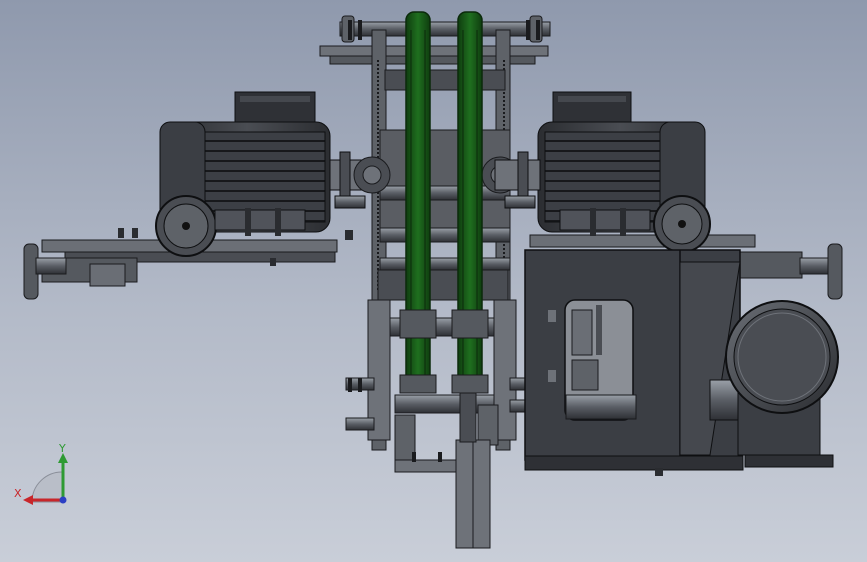 The image size is (867, 562). Describe the element at coordinates (634, 362) in the screenshot. I see `gearbox-housing` at that location.